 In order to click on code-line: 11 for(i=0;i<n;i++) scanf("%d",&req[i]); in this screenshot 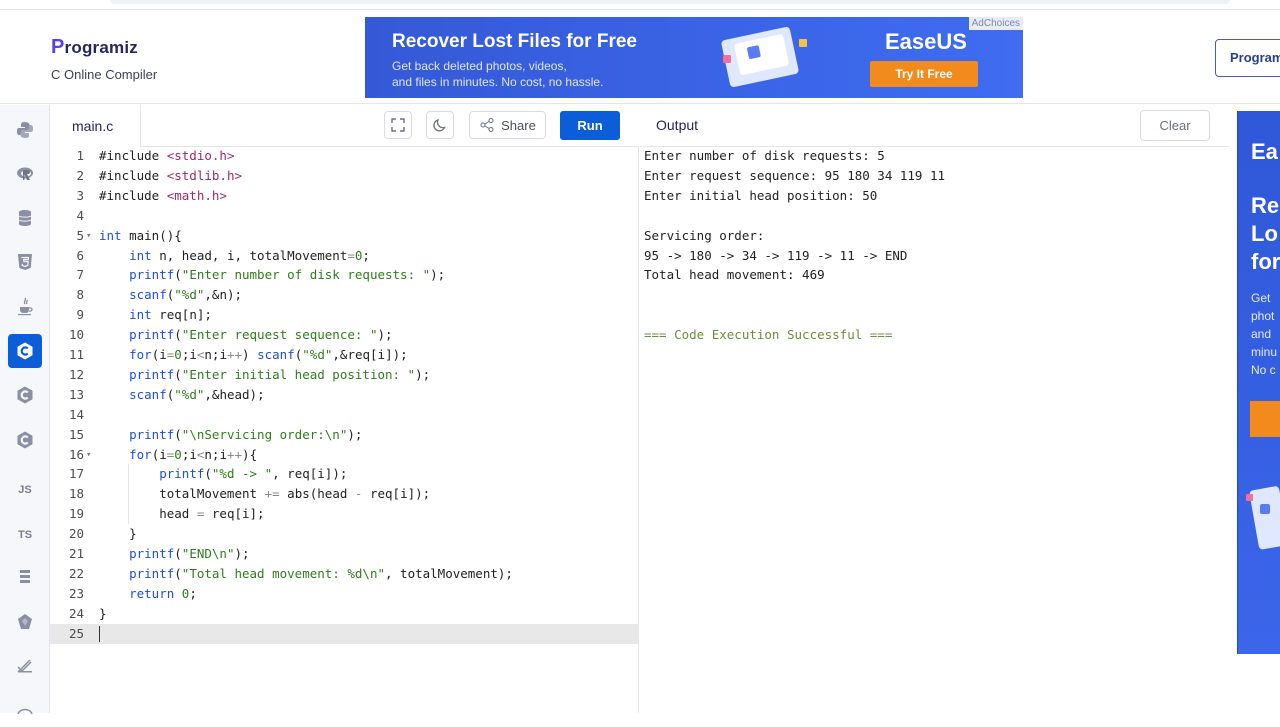, I will do `click(344, 355)`.